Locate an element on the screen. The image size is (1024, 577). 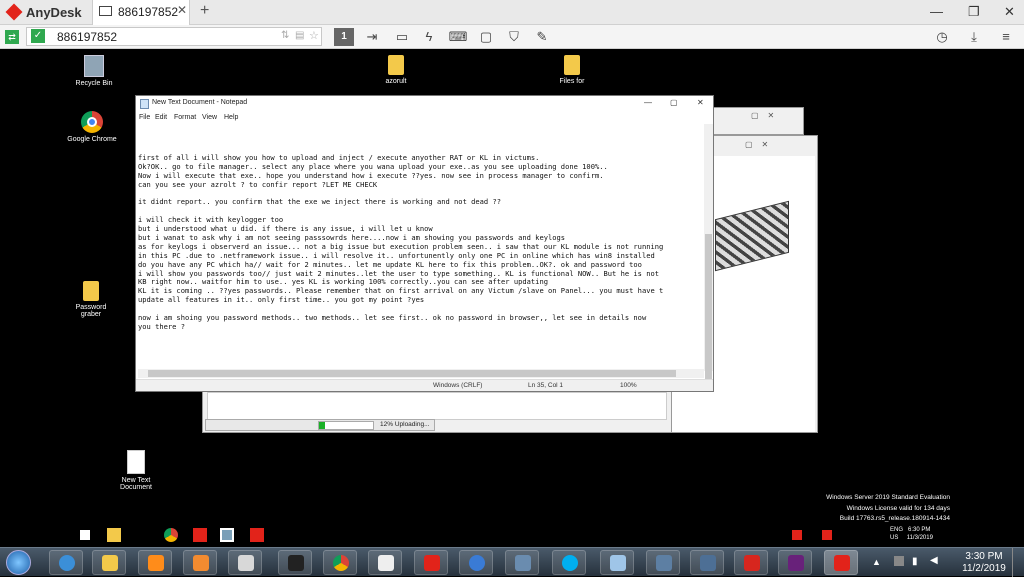
menu-file: File is located at coordinates (144, 117).